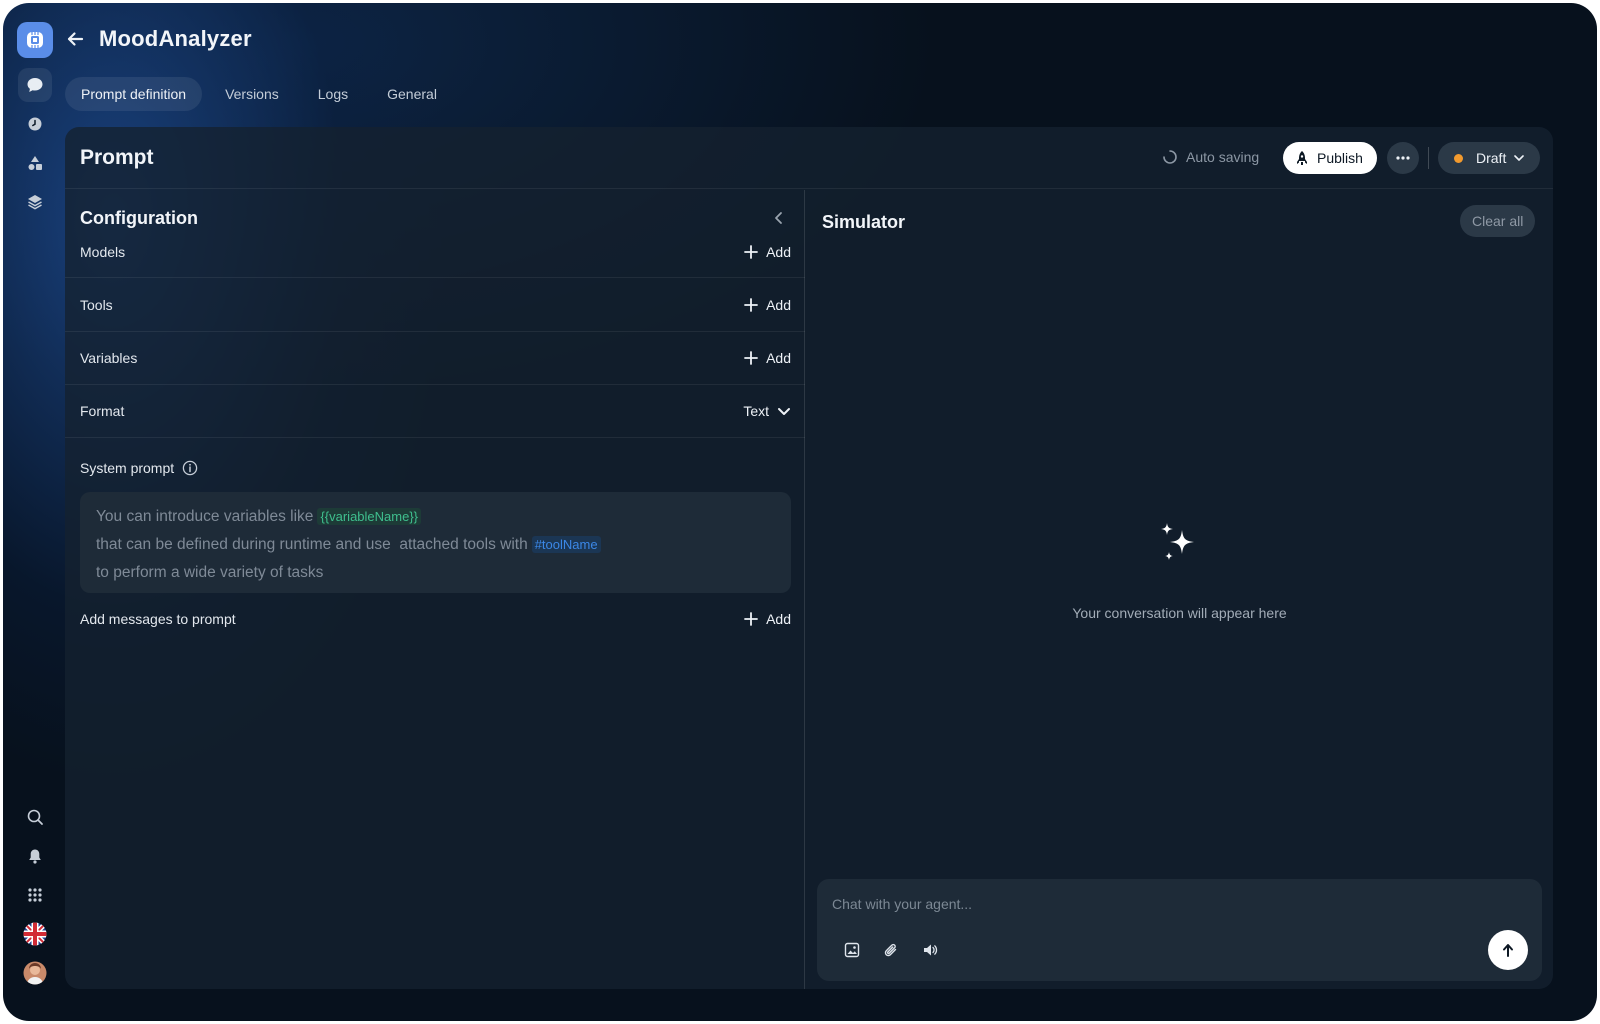  What do you see at coordinates (175, 38) in the screenshot?
I see `app-title: MoodAnalyzer` at bounding box center [175, 38].